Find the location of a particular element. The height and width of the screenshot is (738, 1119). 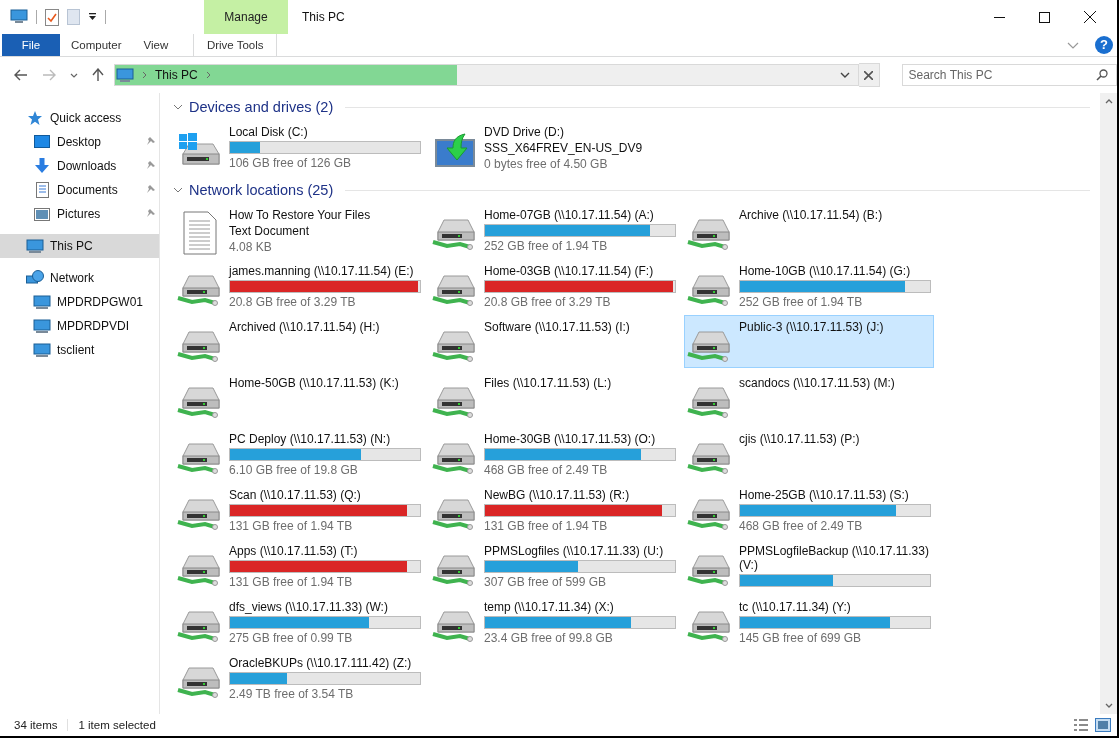

ribbon-tab: View is located at coordinates (156, 45).